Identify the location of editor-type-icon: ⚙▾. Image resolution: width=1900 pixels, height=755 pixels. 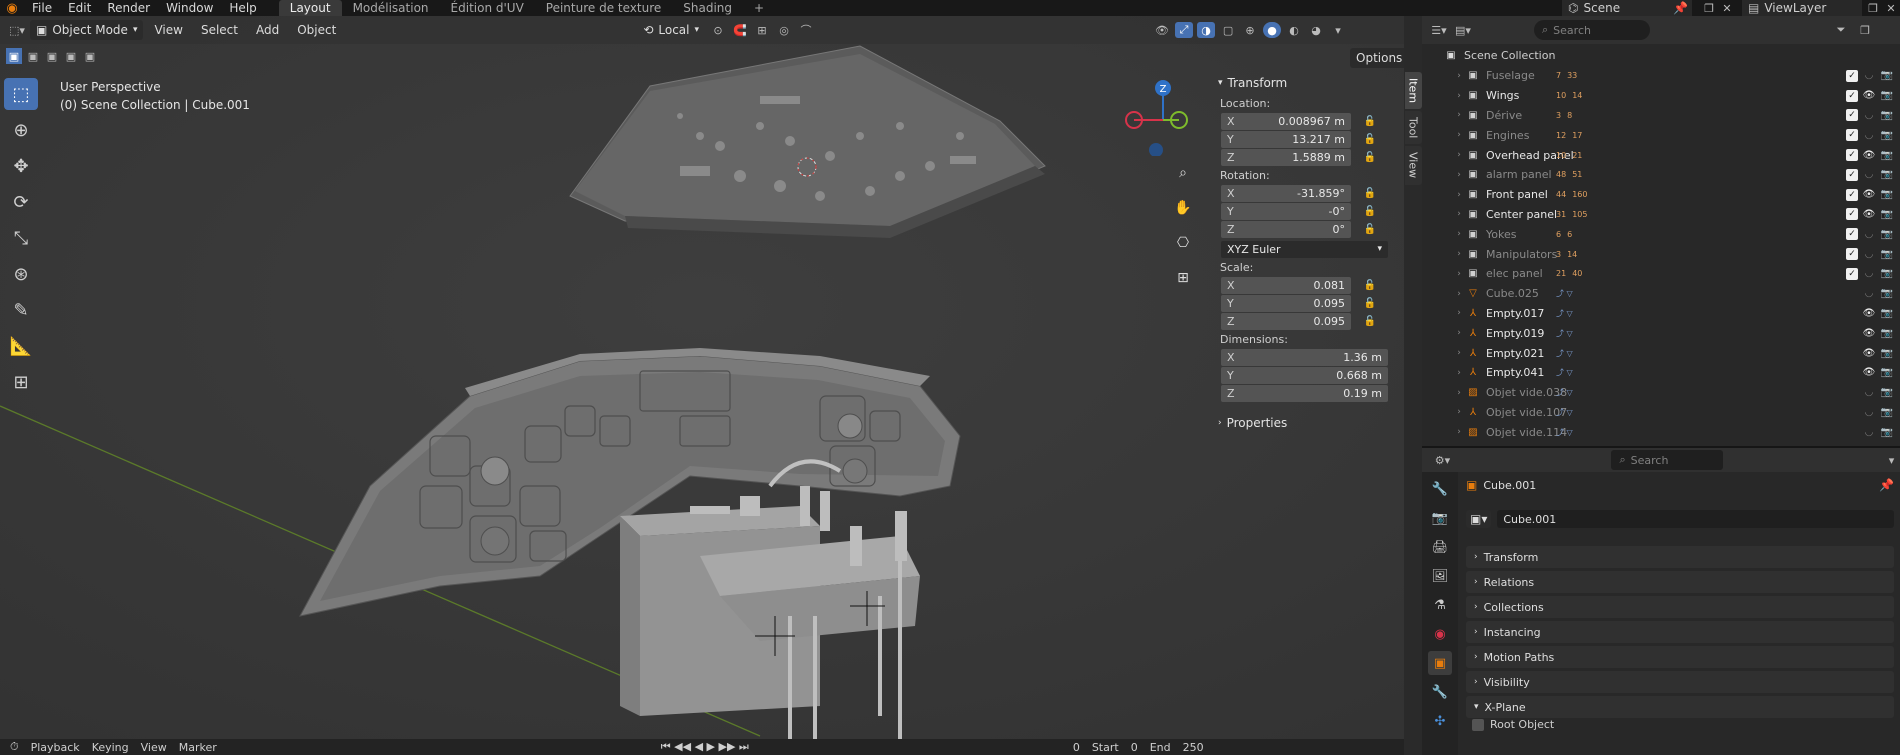
(1442, 460).